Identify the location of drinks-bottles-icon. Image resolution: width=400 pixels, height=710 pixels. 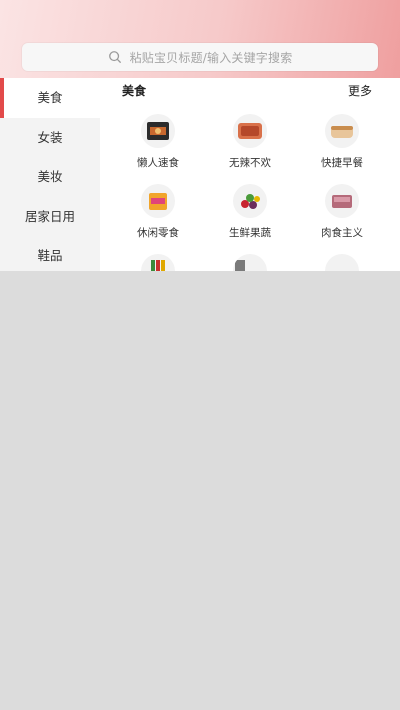
(158, 262).